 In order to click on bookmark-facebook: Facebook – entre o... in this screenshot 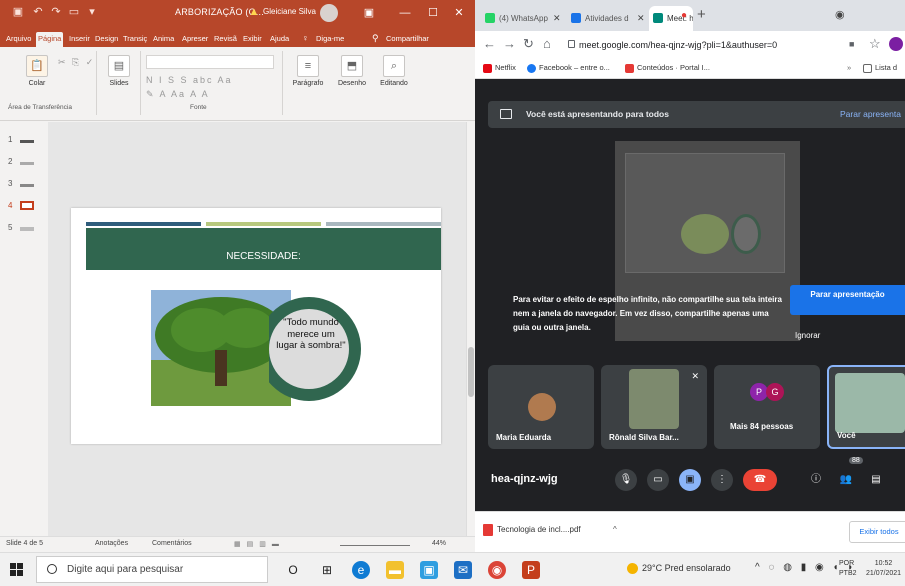, I will do `click(568, 68)`.